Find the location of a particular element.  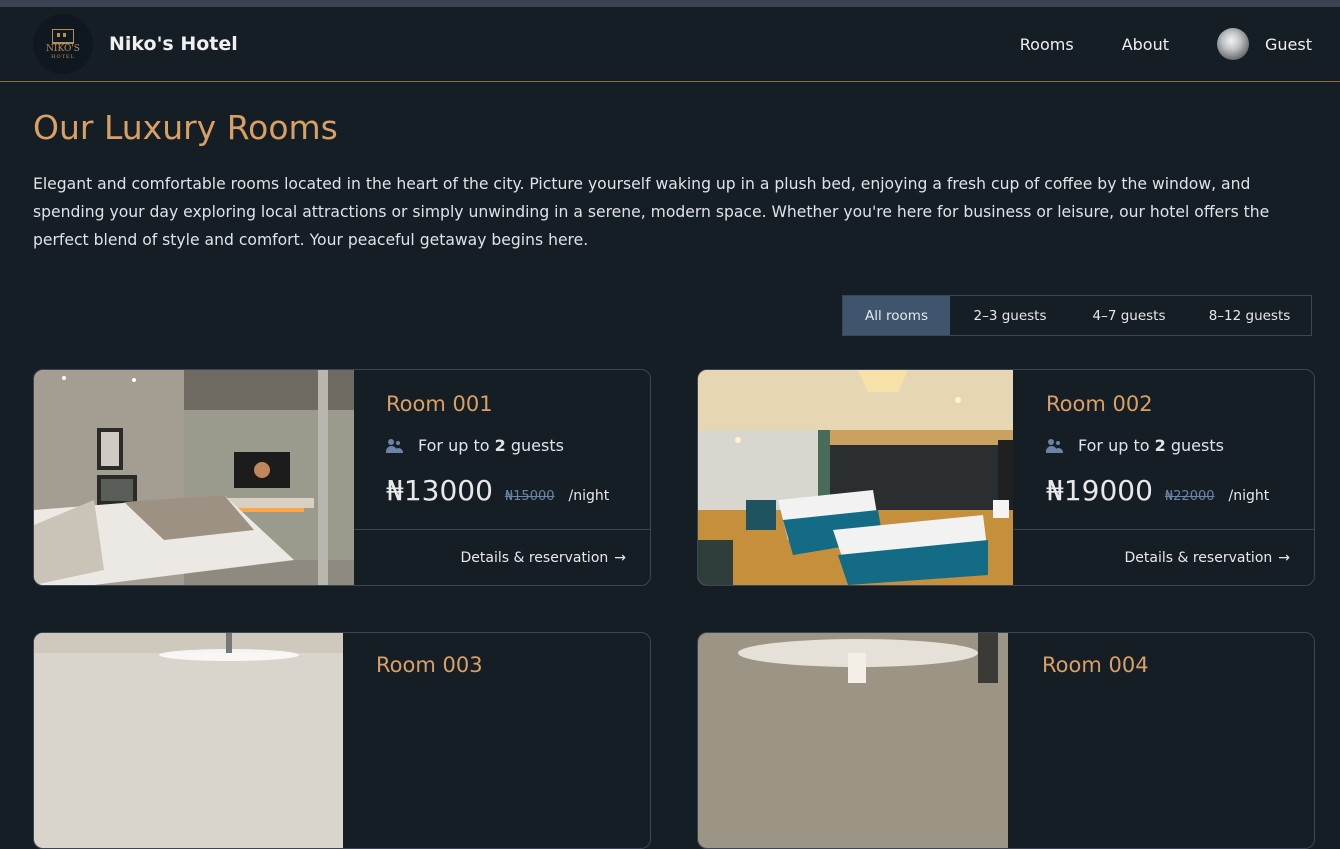

price-row: ₦13000 ₦15000 /night is located at coordinates (497, 490).